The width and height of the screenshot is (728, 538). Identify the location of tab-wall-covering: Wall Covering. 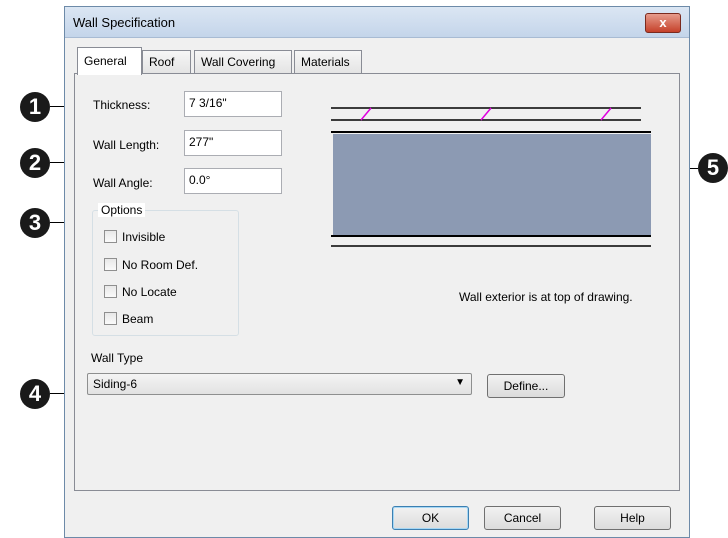
(243, 62).